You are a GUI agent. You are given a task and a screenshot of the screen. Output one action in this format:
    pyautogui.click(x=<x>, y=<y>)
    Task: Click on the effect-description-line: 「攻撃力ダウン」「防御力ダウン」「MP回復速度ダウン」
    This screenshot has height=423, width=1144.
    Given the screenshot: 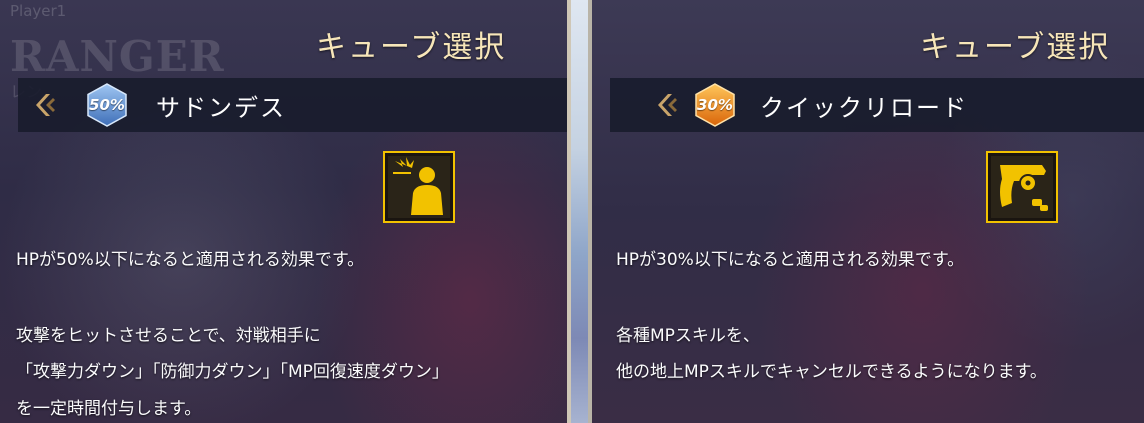 What is the action you would take?
    pyautogui.click(x=232, y=372)
    